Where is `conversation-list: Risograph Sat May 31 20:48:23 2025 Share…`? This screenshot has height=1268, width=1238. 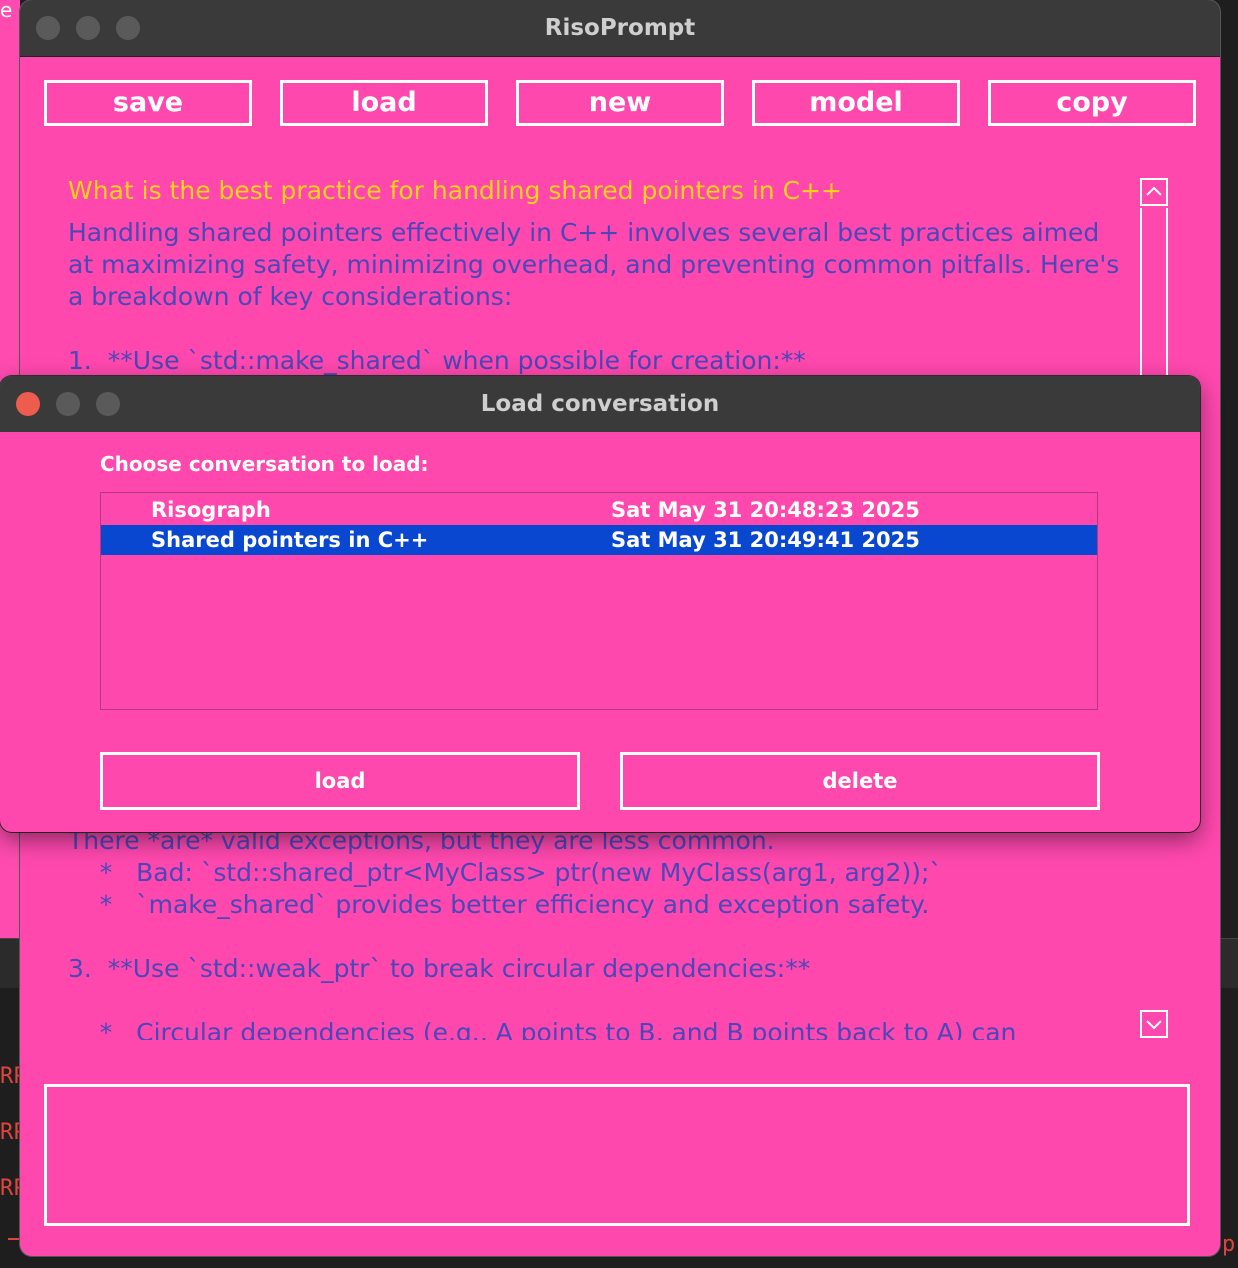
conversation-list: Risograph Sat May 31 20:48:23 2025 Share… is located at coordinates (599, 601).